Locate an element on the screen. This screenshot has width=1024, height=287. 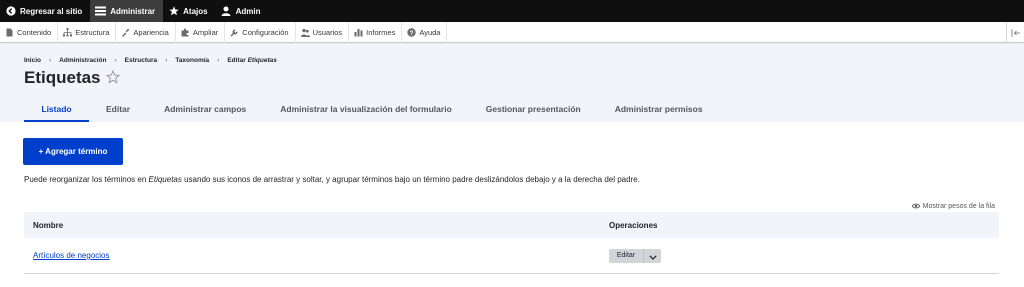
breadcrumb-link-estructura: Estructura is located at coordinates (141, 60).